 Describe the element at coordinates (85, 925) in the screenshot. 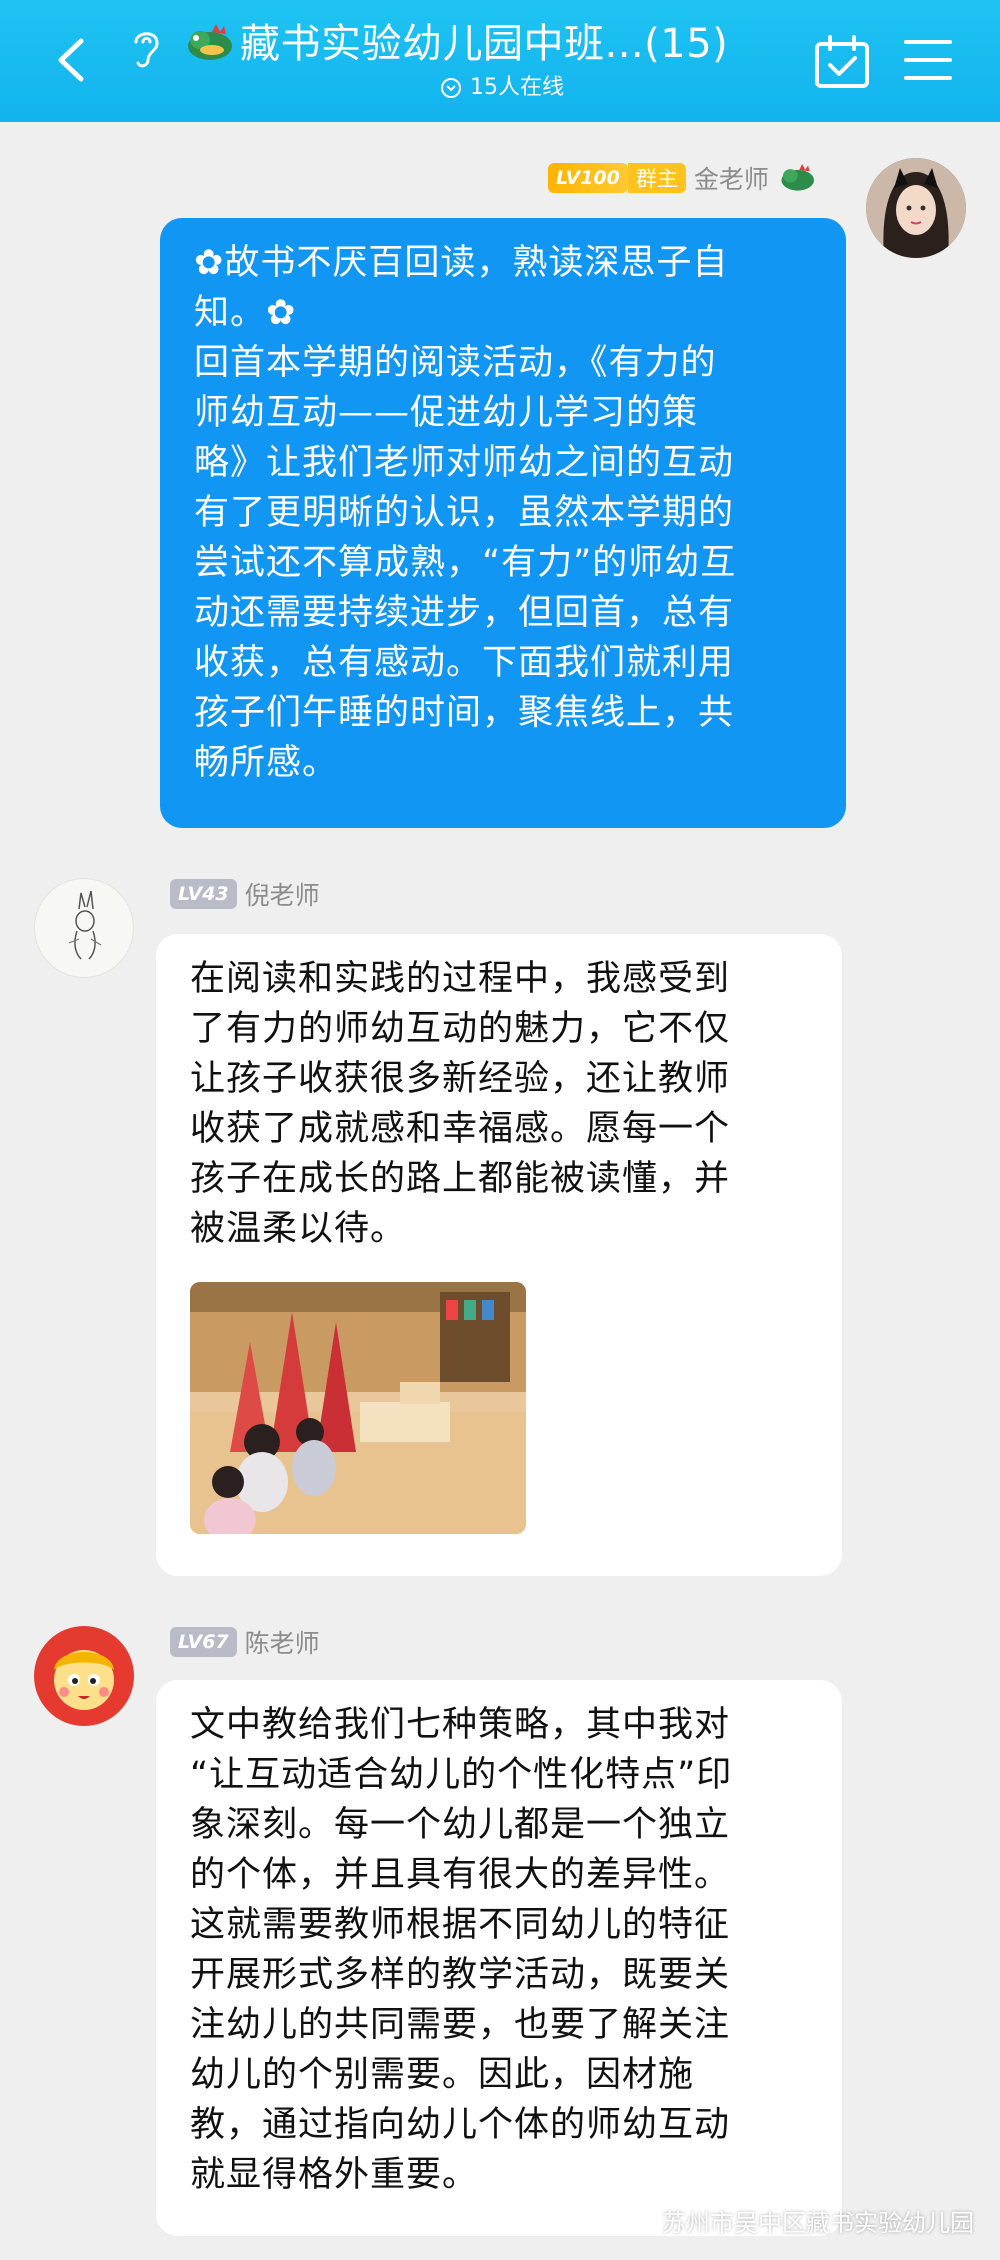

I see `sketch-rabbit-avatar` at that location.